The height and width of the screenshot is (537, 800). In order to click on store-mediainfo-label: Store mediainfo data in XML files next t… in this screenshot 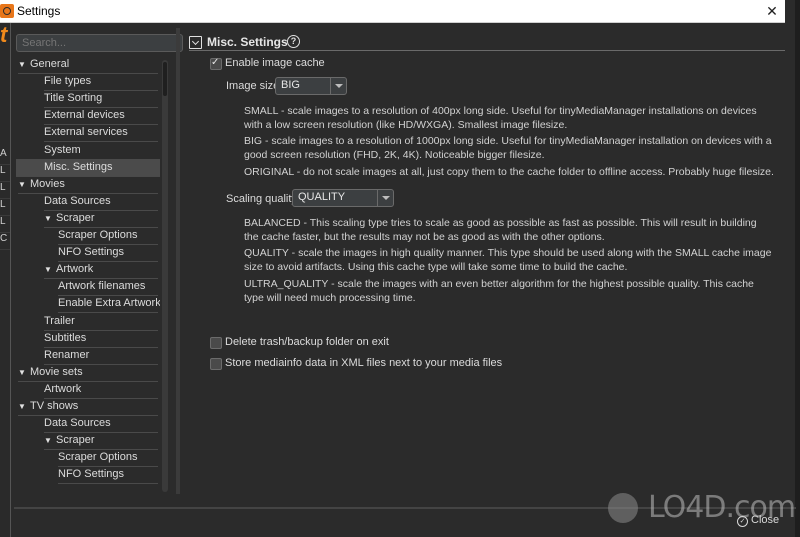, I will do `click(364, 363)`.